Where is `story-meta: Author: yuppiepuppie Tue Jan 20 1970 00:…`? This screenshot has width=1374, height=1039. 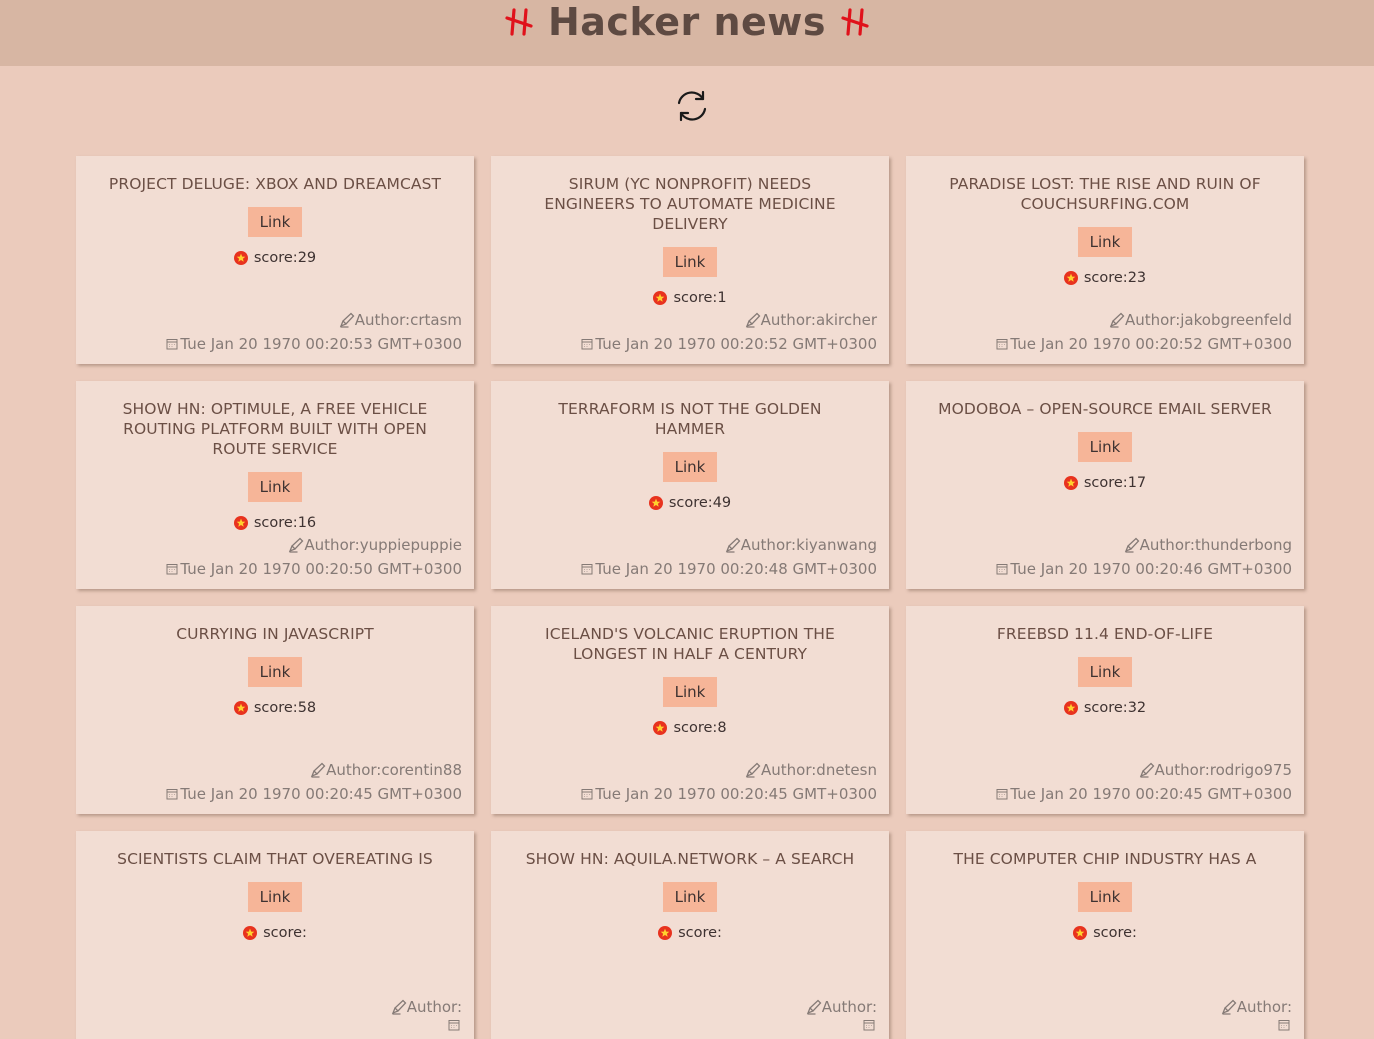 story-meta: Author: yuppiepuppie Tue Jan 20 1970 00:… is located at coordinates (314, 557).